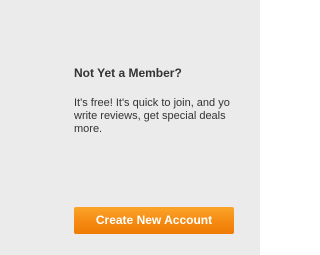 This screenshot has height=255, width=320. Describe the element at coordinates (150, 116) in the screenshot. I see `signup-description-line: write reviews, get special deals` at that location.